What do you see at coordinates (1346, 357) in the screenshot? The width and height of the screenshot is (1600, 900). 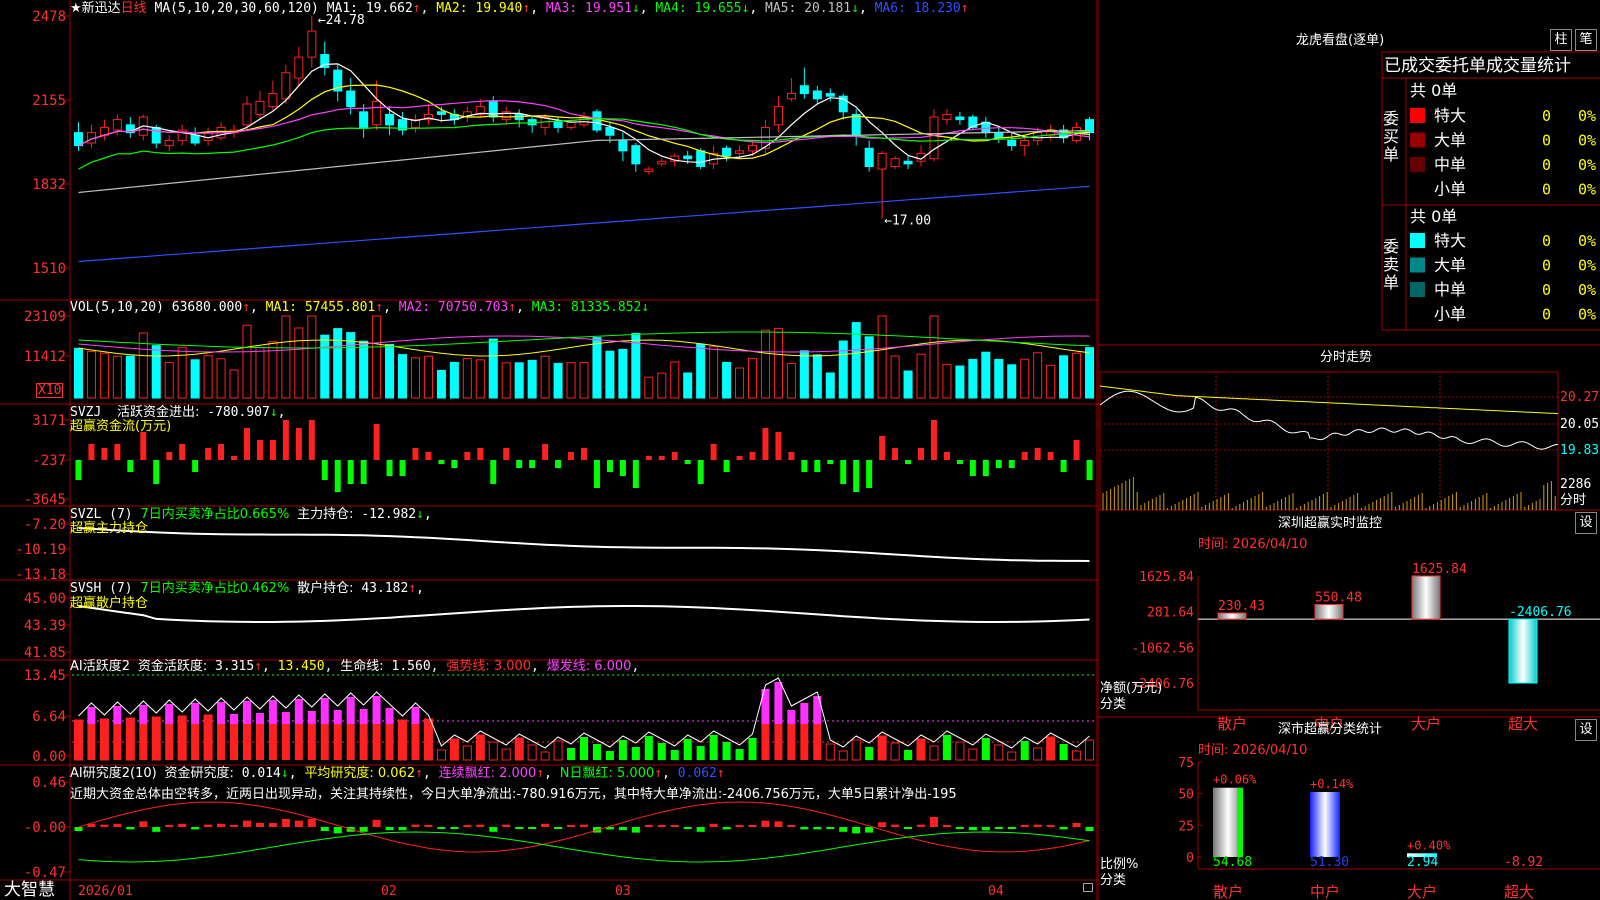 I see `intraday-title: 分时走势` at bounding box center [1346, 357].